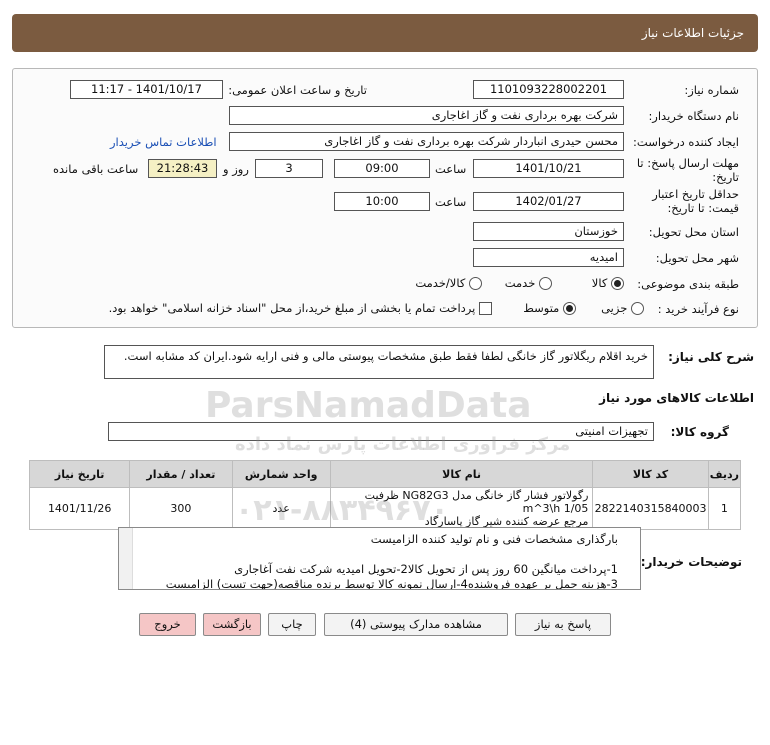 This screenshot has height=745, width=770. I want to click on cell-date: 1401/11/26, so click(79, 508).